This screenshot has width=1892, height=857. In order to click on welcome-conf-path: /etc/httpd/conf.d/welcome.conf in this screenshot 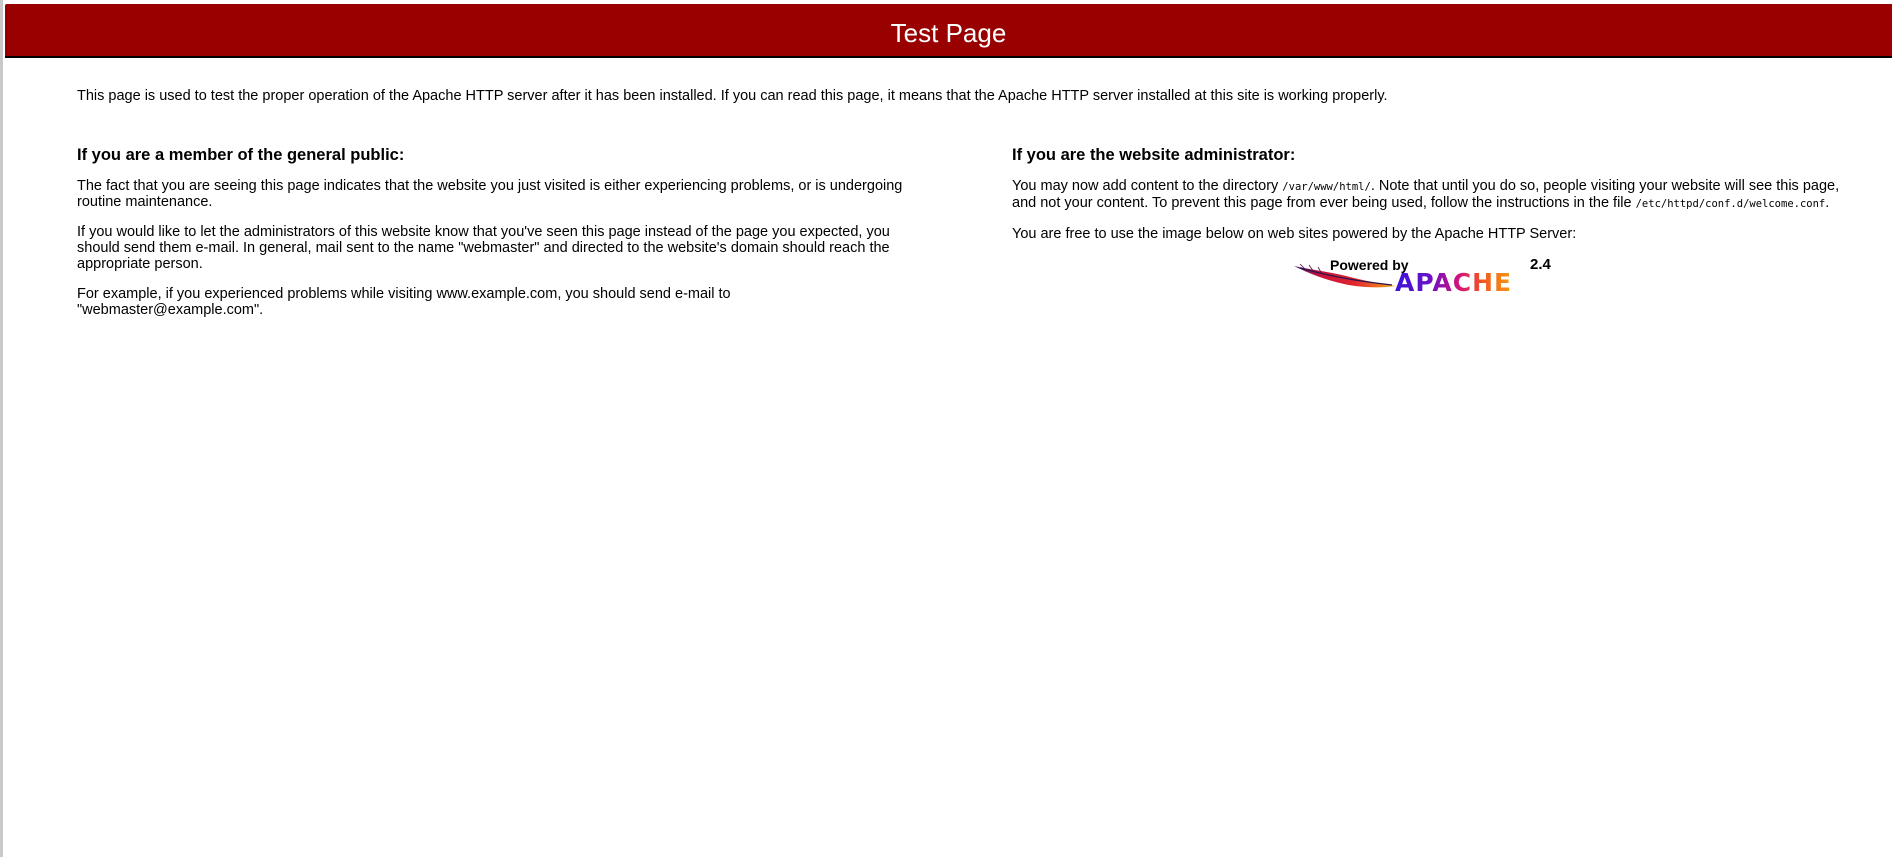, I will do `click(1730, 204)`.